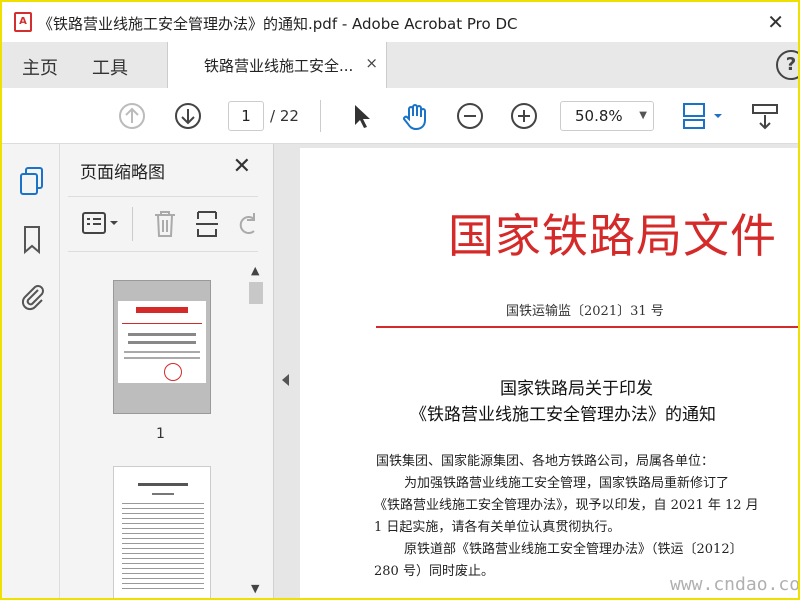  I want to click on thumbnail-label-1: 1, so click(160, 434).